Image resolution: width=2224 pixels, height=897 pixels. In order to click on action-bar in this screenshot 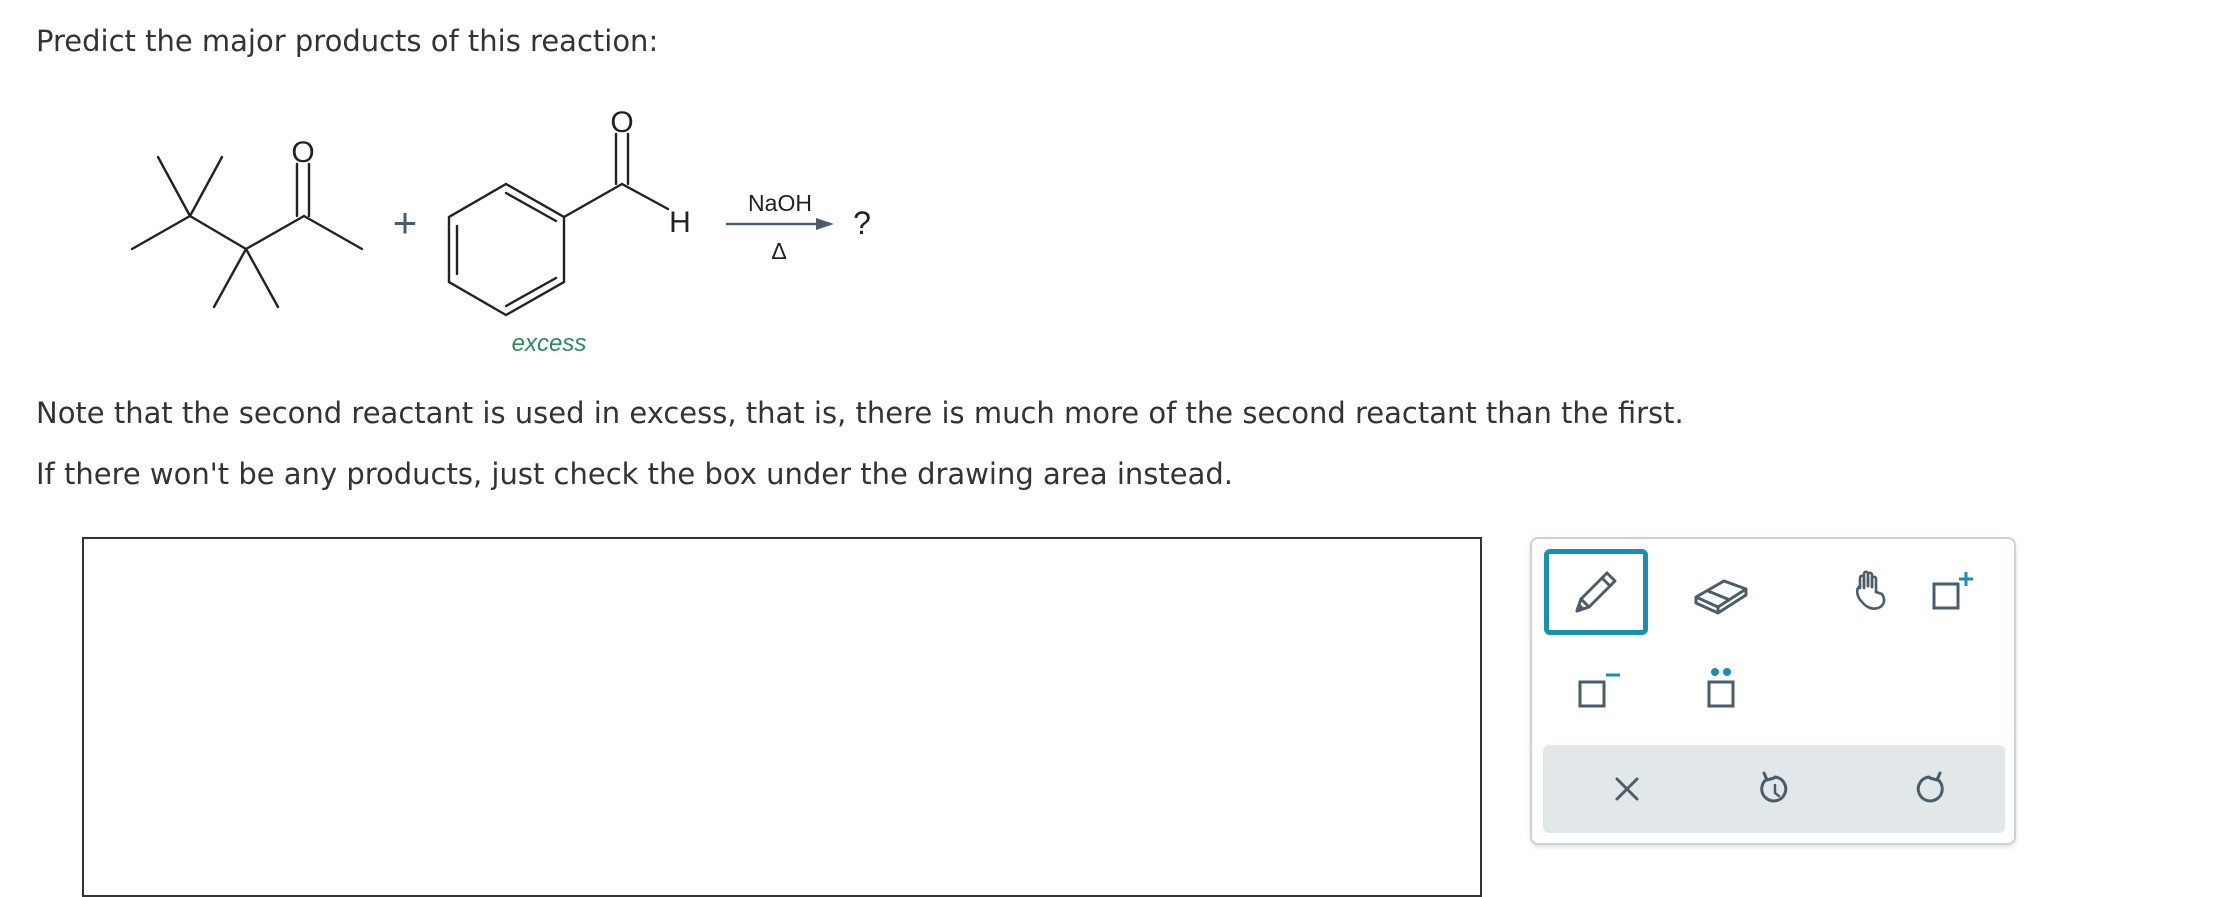, I will do `click(1774, 789)`.